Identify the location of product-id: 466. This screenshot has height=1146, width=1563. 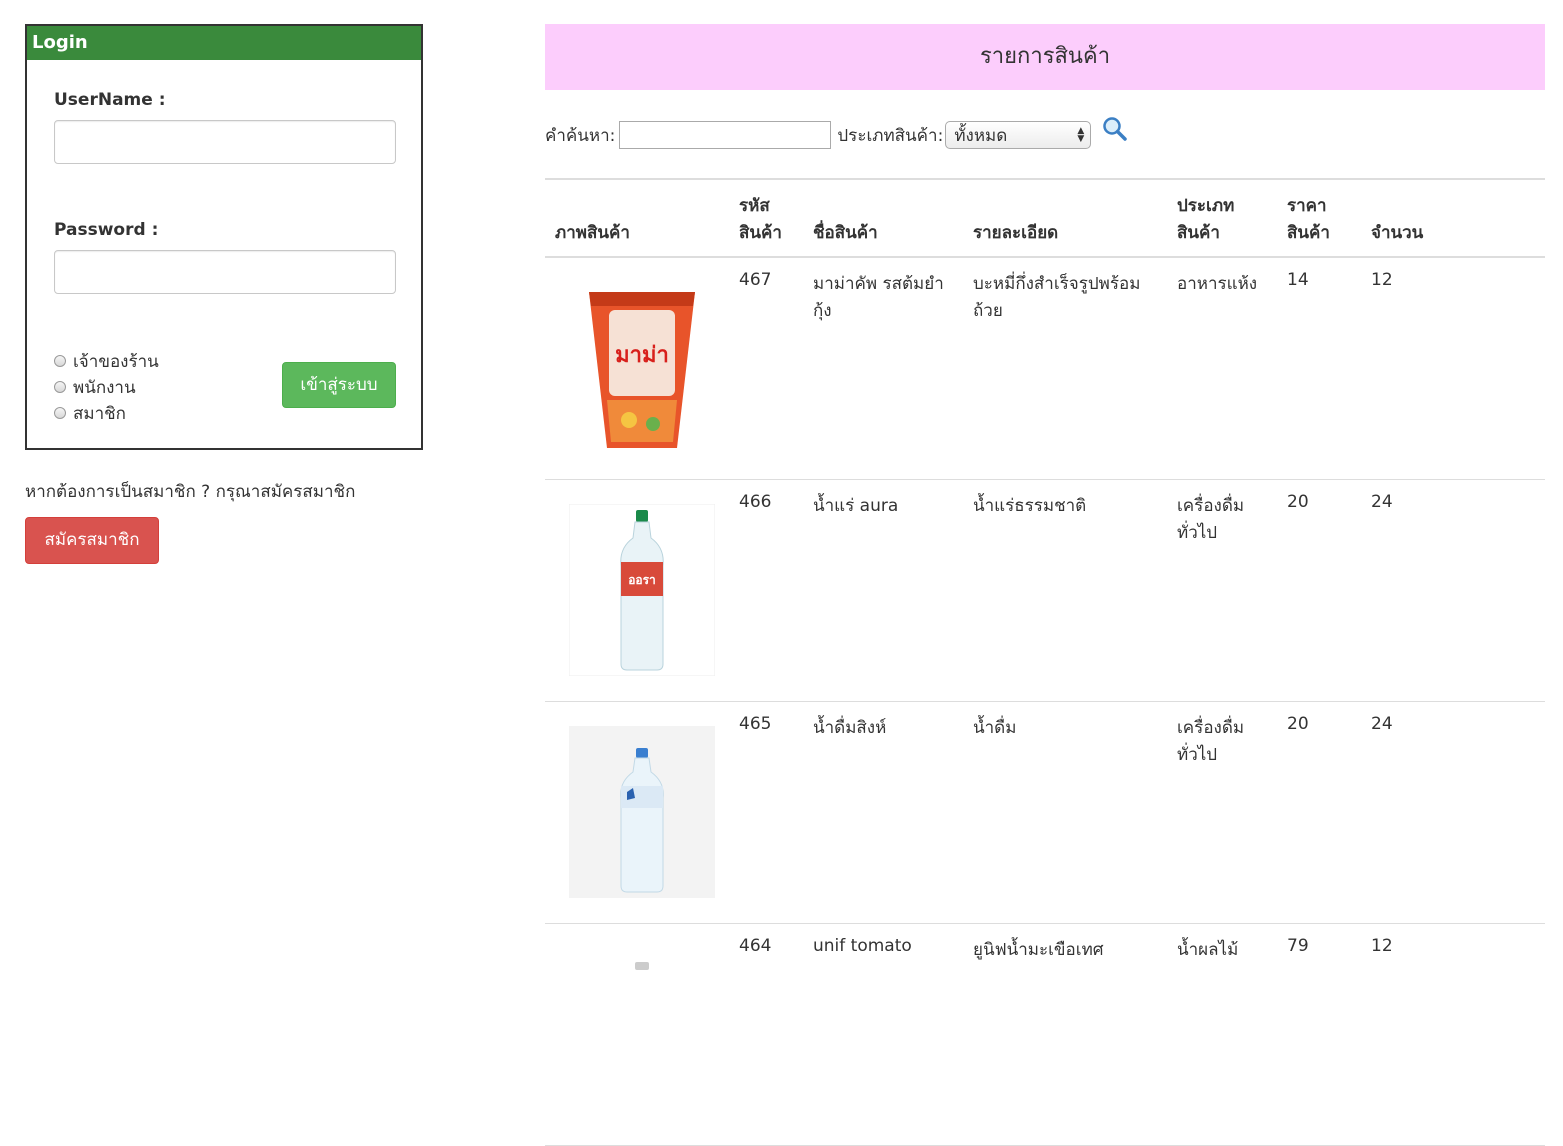
(766, 590).